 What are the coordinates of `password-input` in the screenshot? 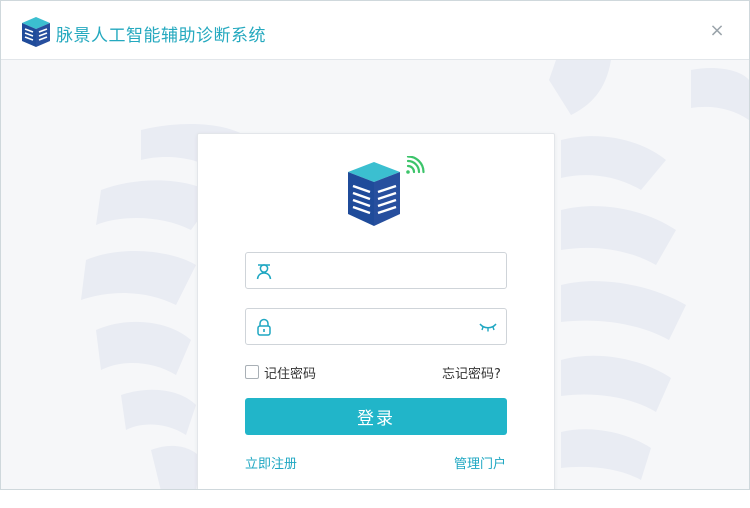 It's located at (375, 326).